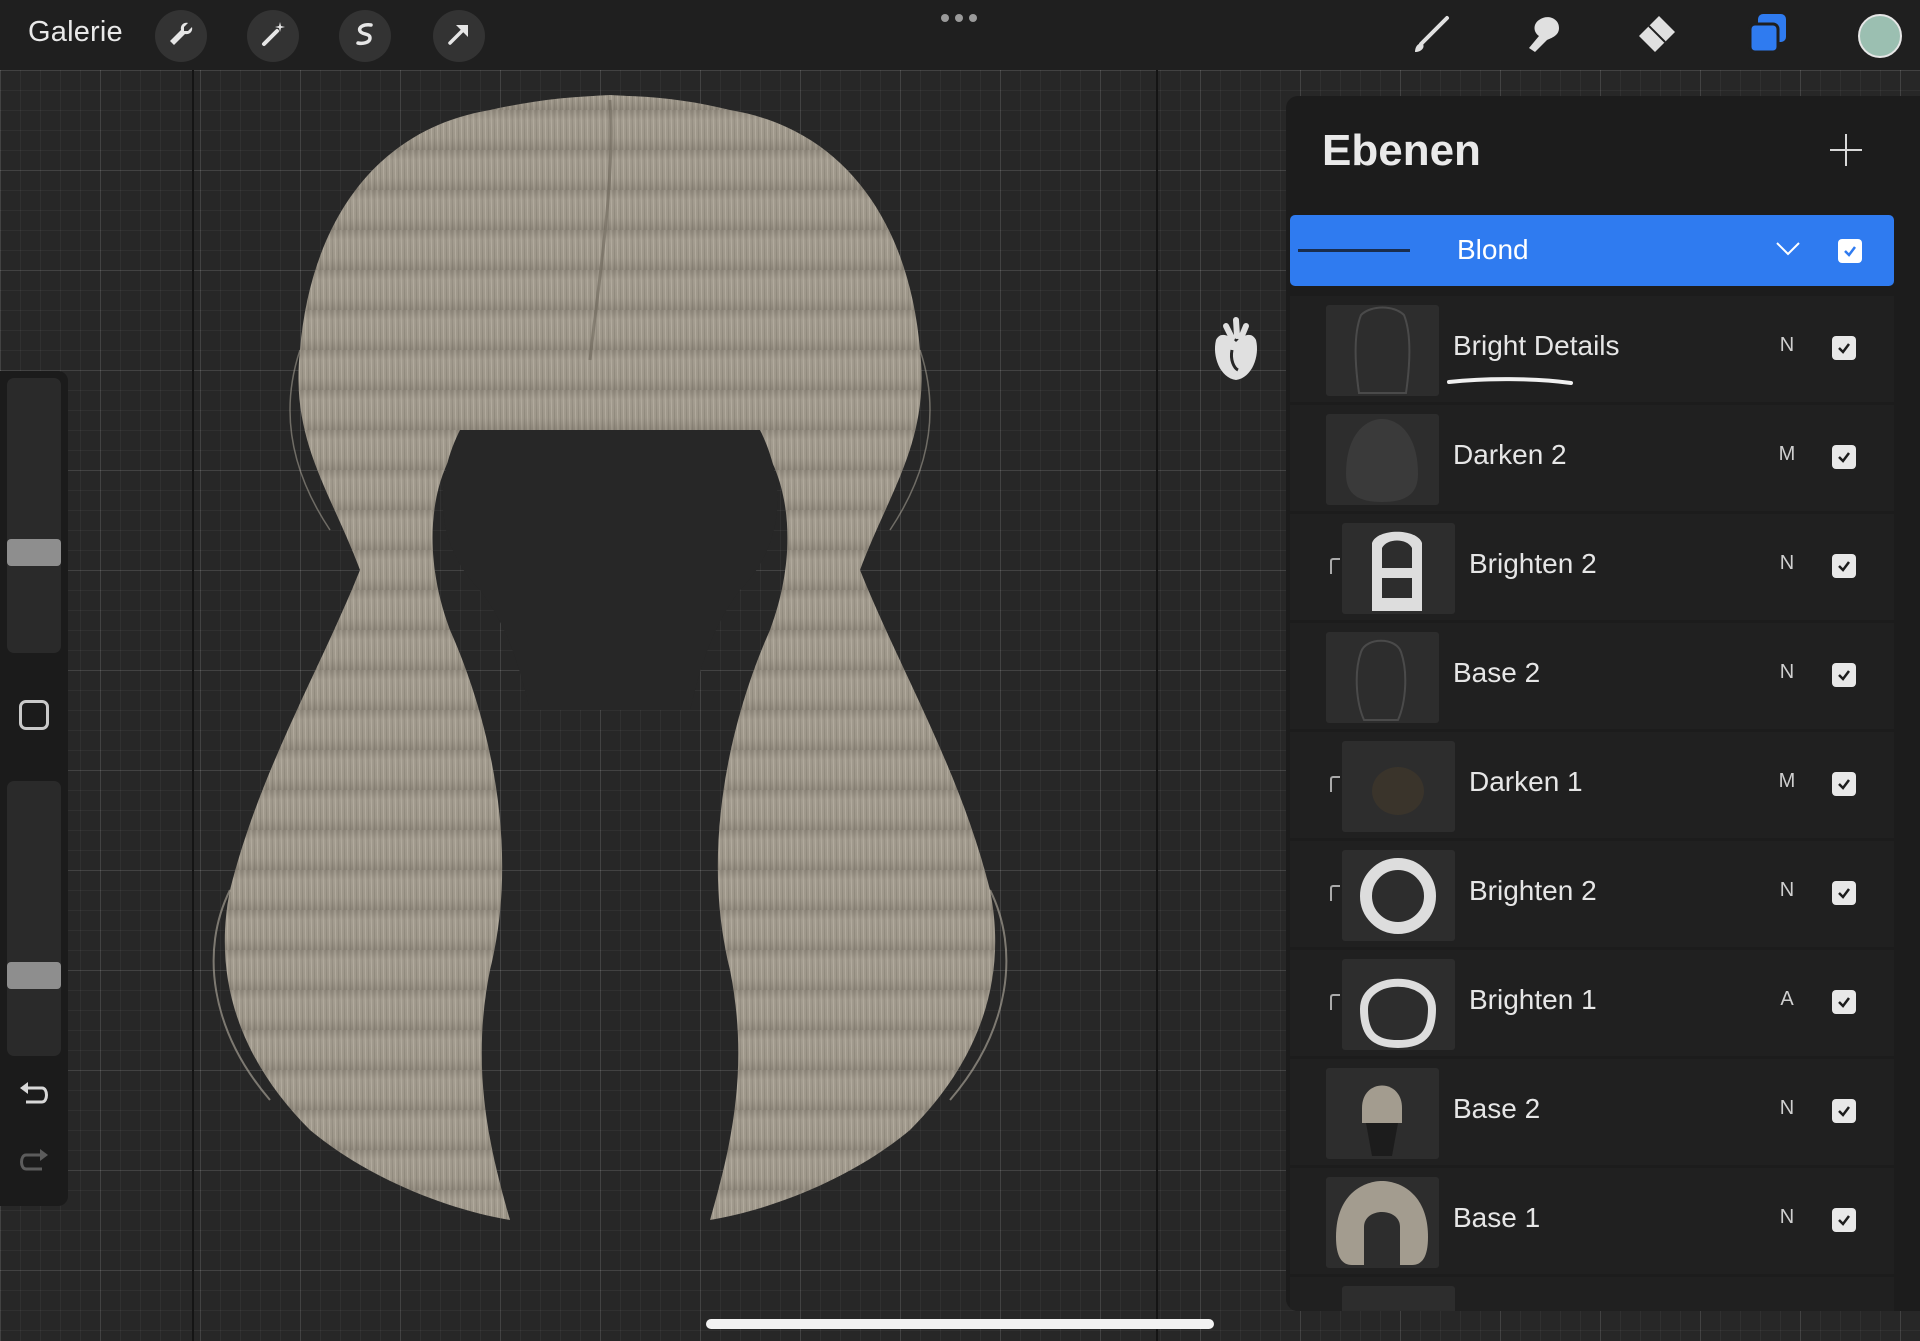  I want to click on layer-row, so click(1592, 1294).